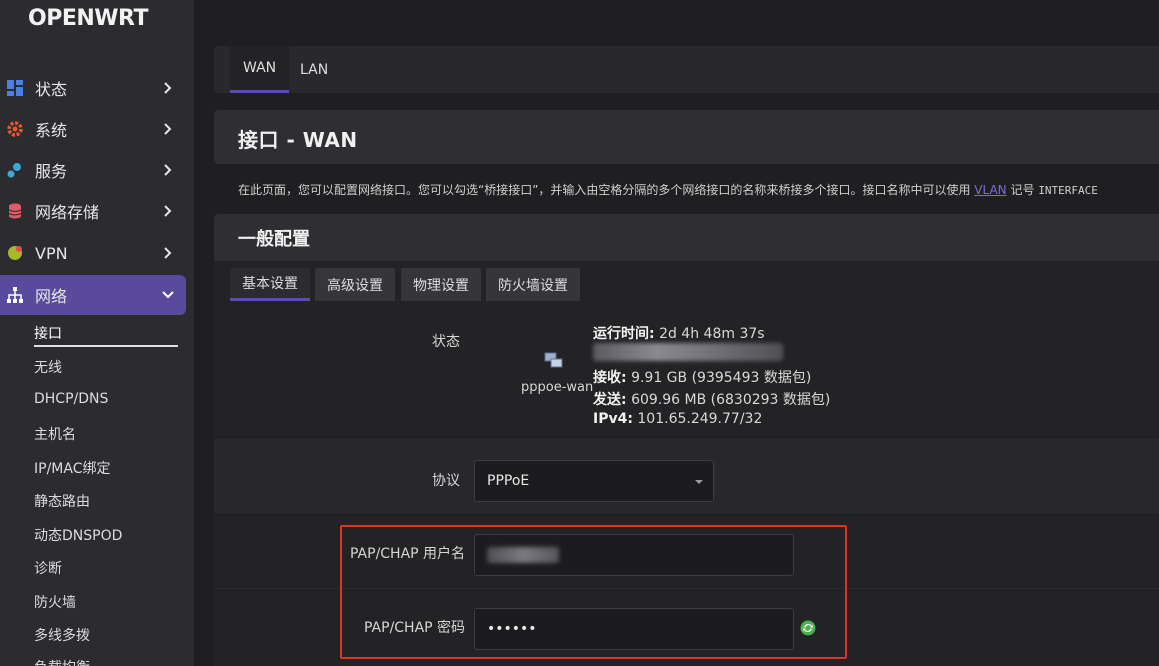  I want to click on gear-icon, so click(15, 129).